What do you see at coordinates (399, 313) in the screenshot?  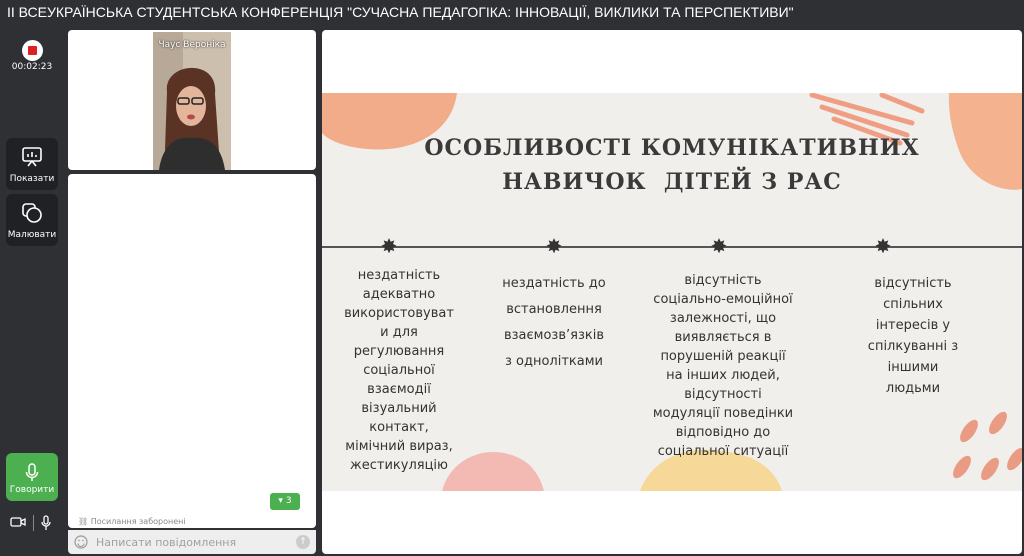 I see `column-line: використовуват` at bounding box center [399, 313].